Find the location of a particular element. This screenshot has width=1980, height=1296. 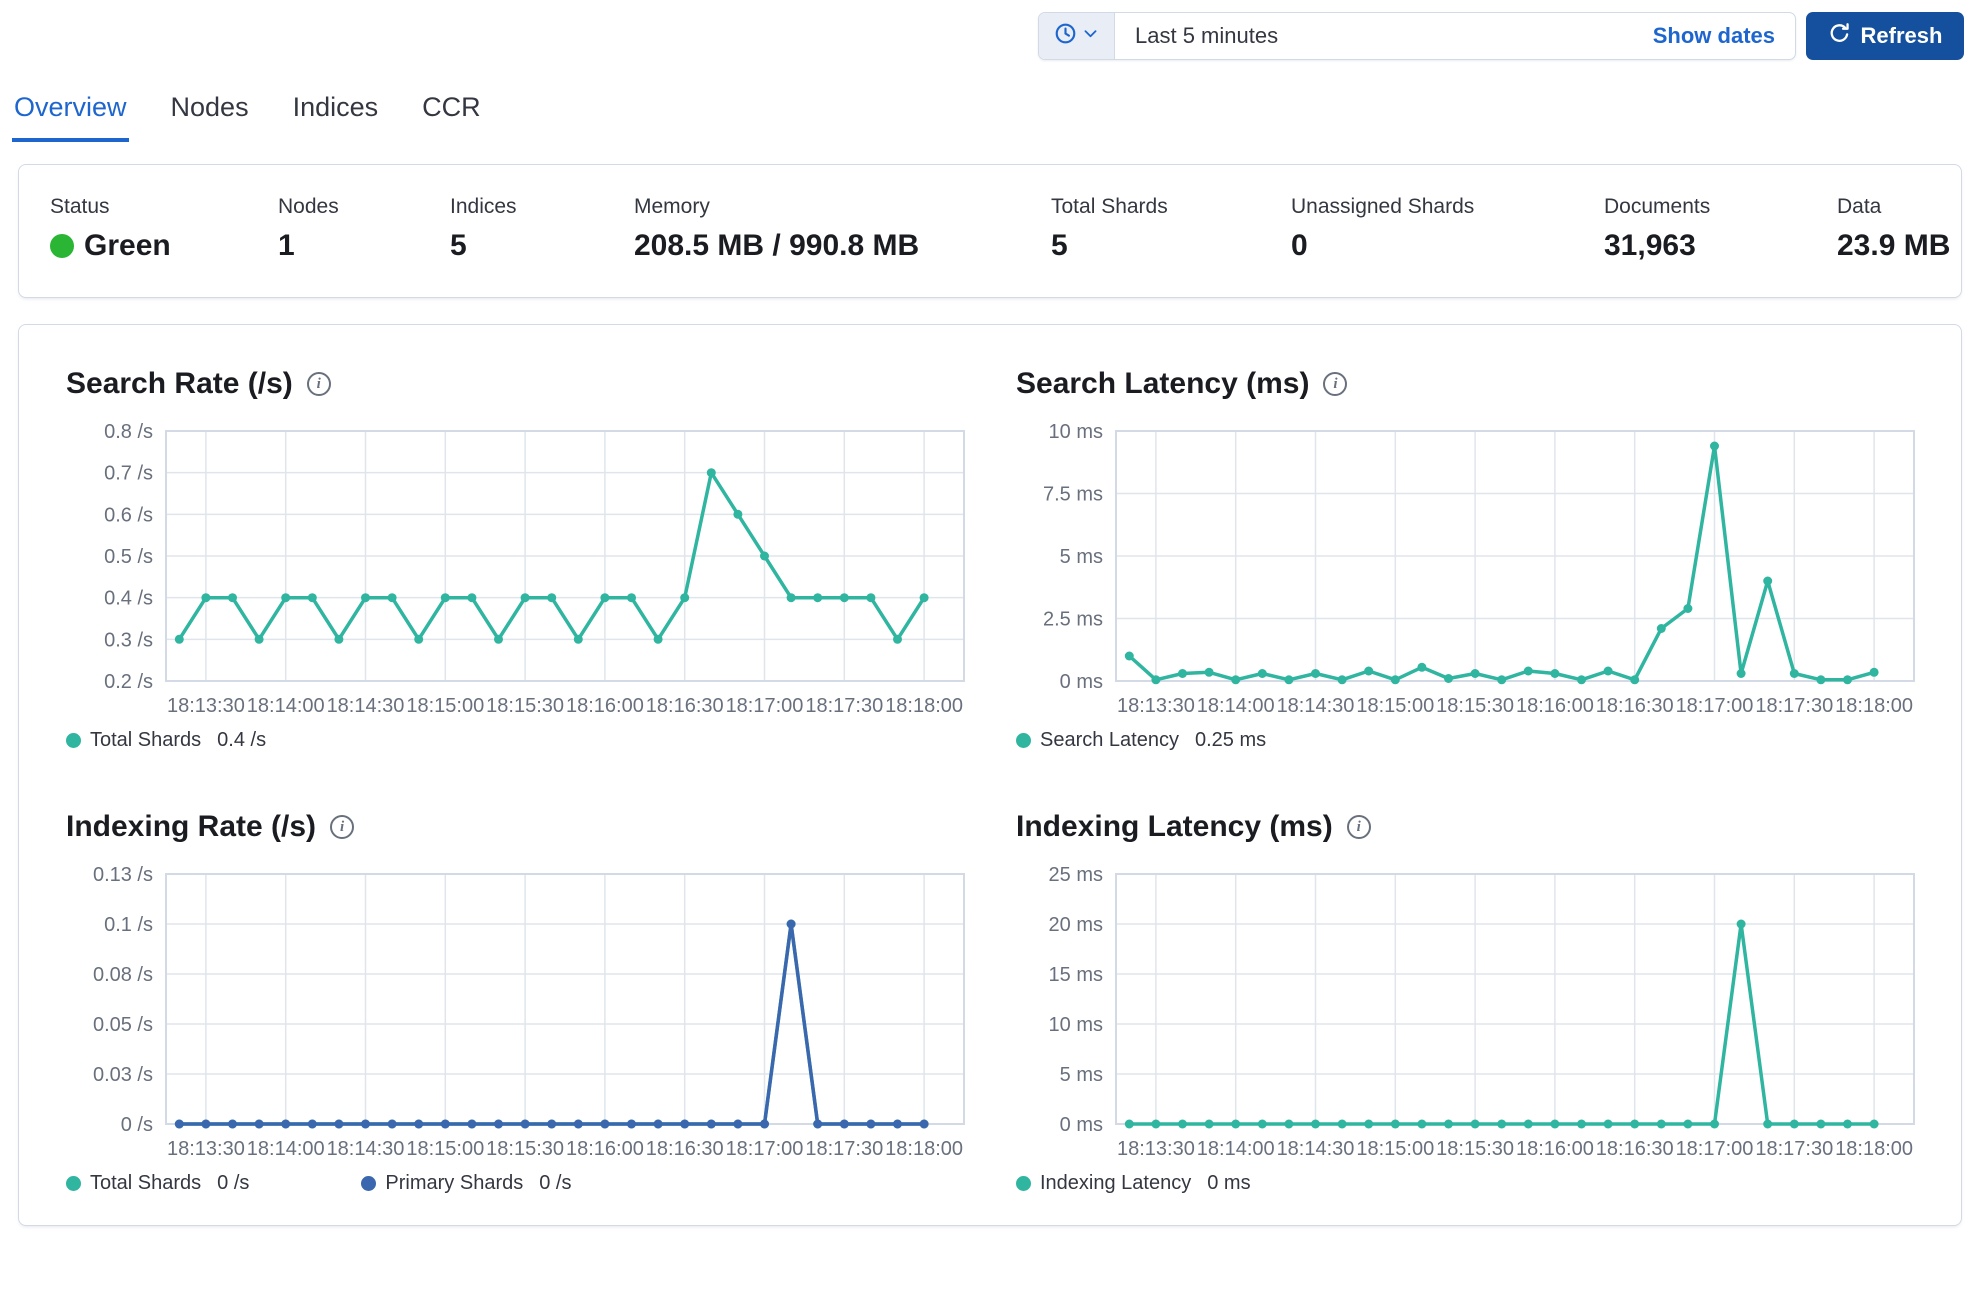

legend-series-value: 0.25 ms is located at coordinates (1230, 740).